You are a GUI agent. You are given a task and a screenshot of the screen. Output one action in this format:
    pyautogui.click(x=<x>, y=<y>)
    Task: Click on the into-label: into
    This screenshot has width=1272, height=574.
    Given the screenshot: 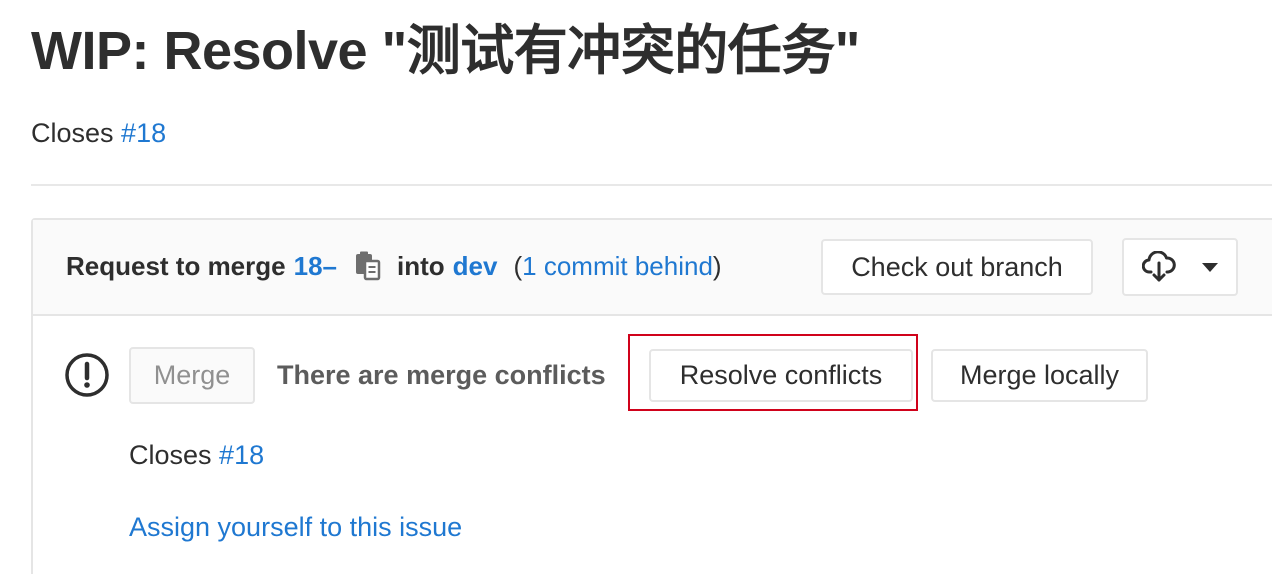 What is the action you would take?
    pyautogui.click(x=421, y=266)
    